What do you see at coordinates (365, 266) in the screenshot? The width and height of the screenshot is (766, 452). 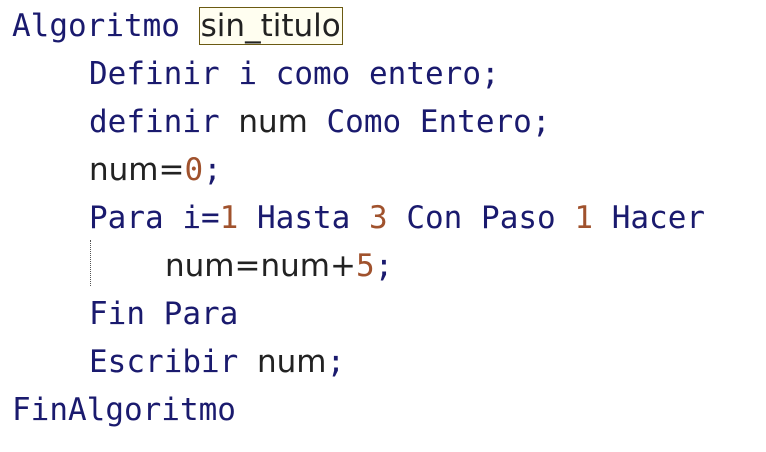 I see `number-literal: 5` at bounding box center [365, 266].